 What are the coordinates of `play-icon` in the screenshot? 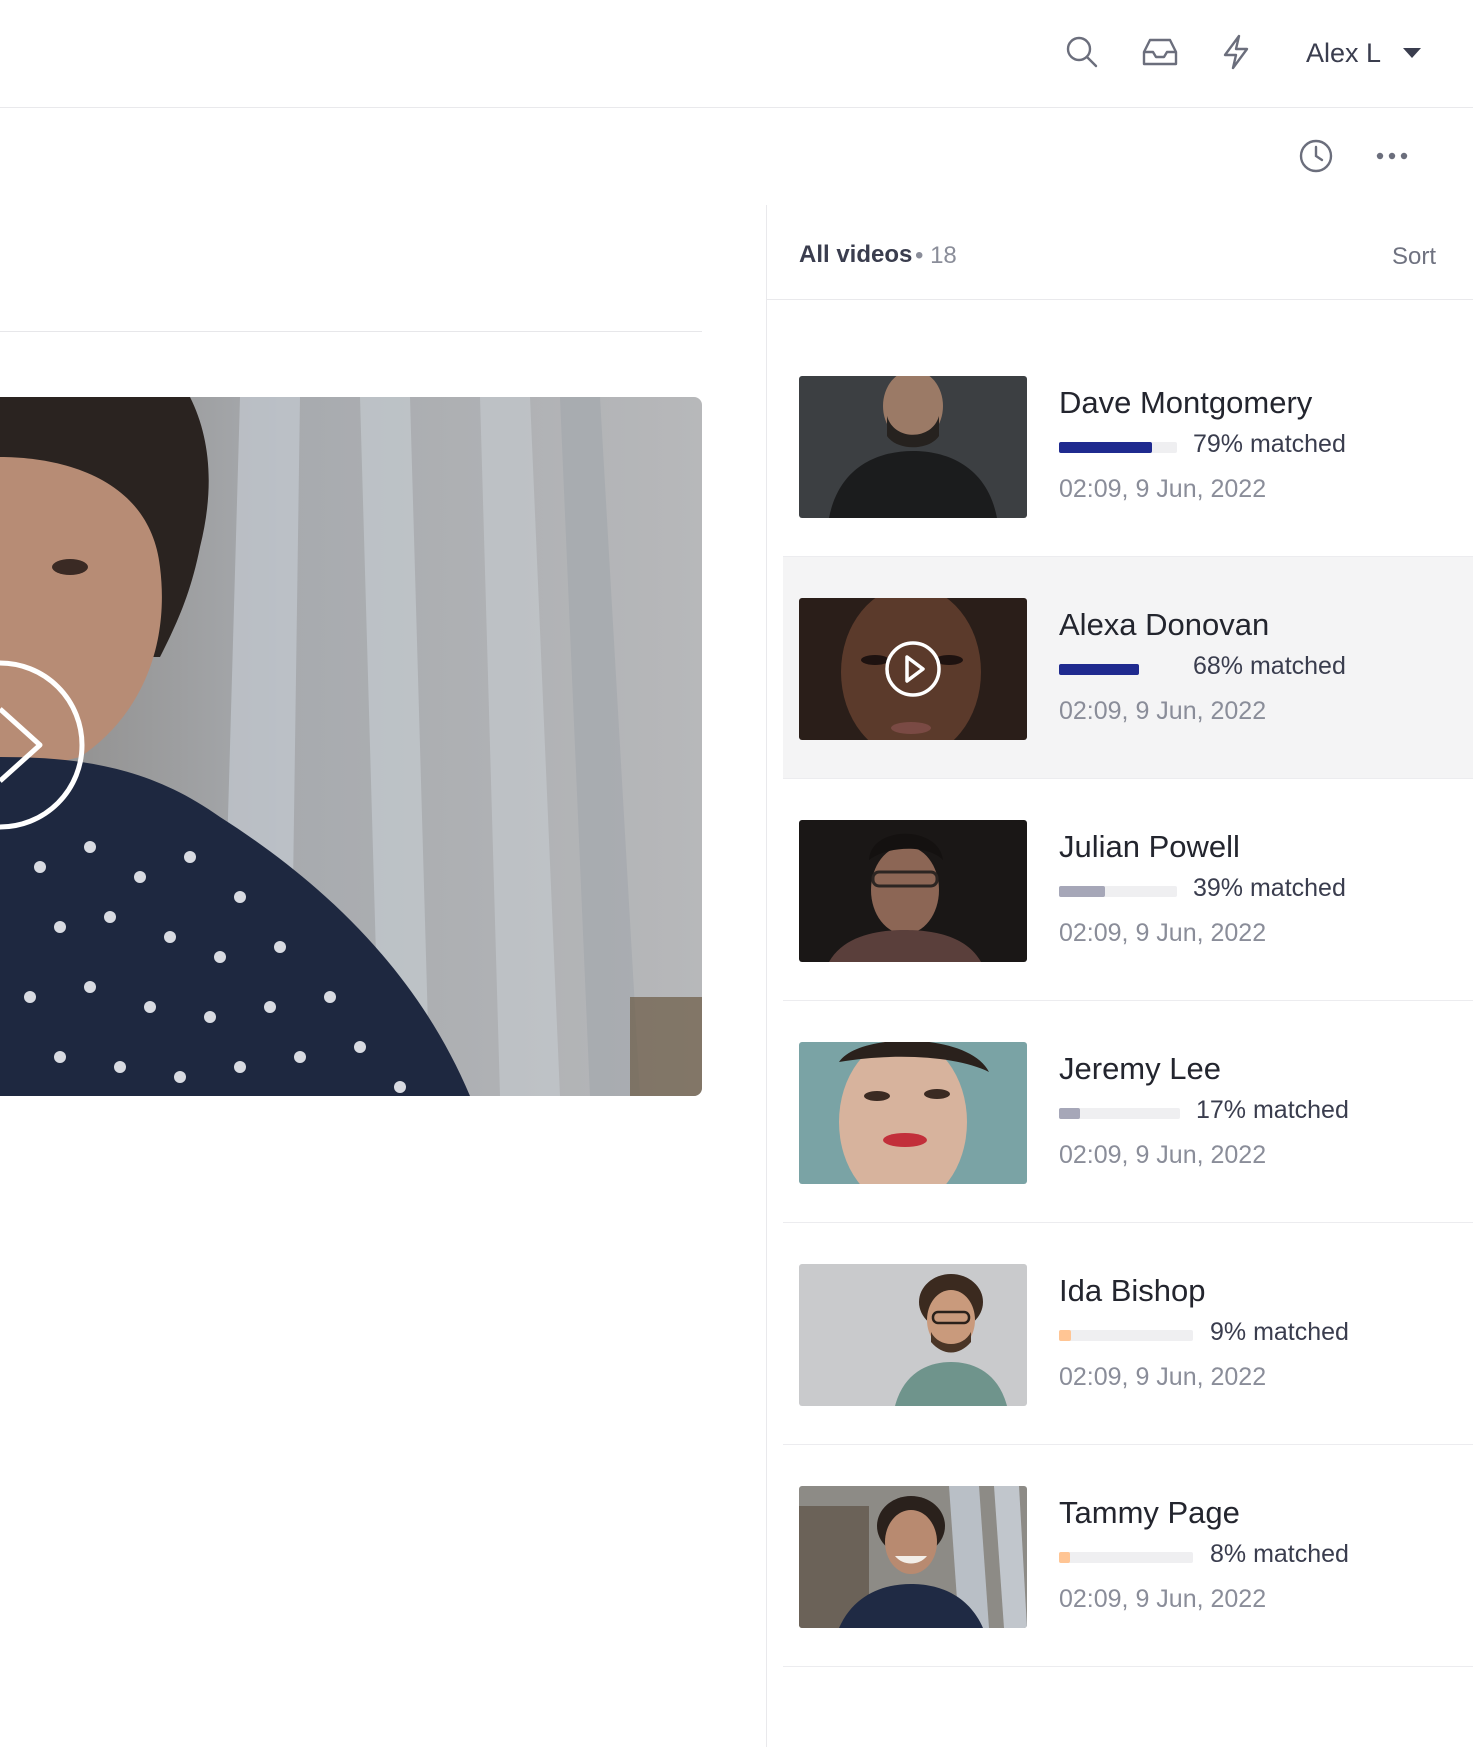 It's located at (913, 669).